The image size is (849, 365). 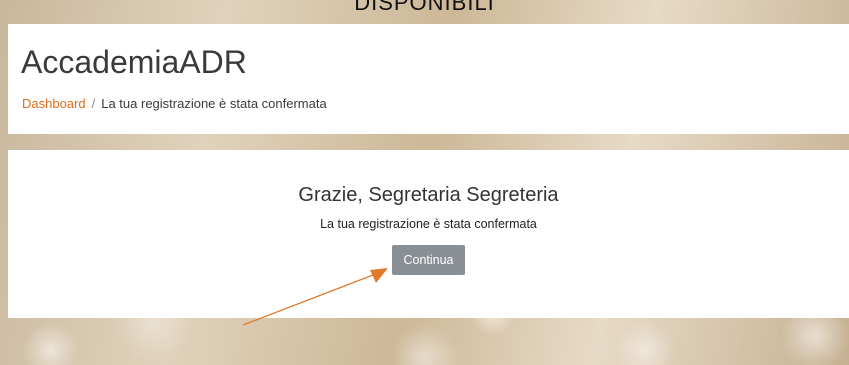 I want to click on top-banner: DISPONIBILI, so click(x=424, y=12).